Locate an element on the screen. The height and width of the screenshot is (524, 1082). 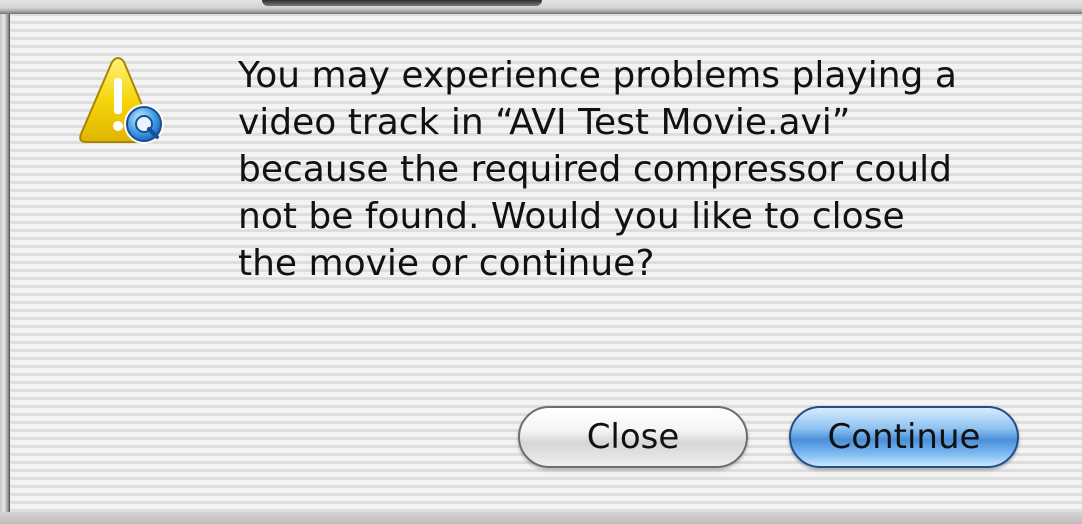
parent-window-edge is located at coordinates (402, 3).